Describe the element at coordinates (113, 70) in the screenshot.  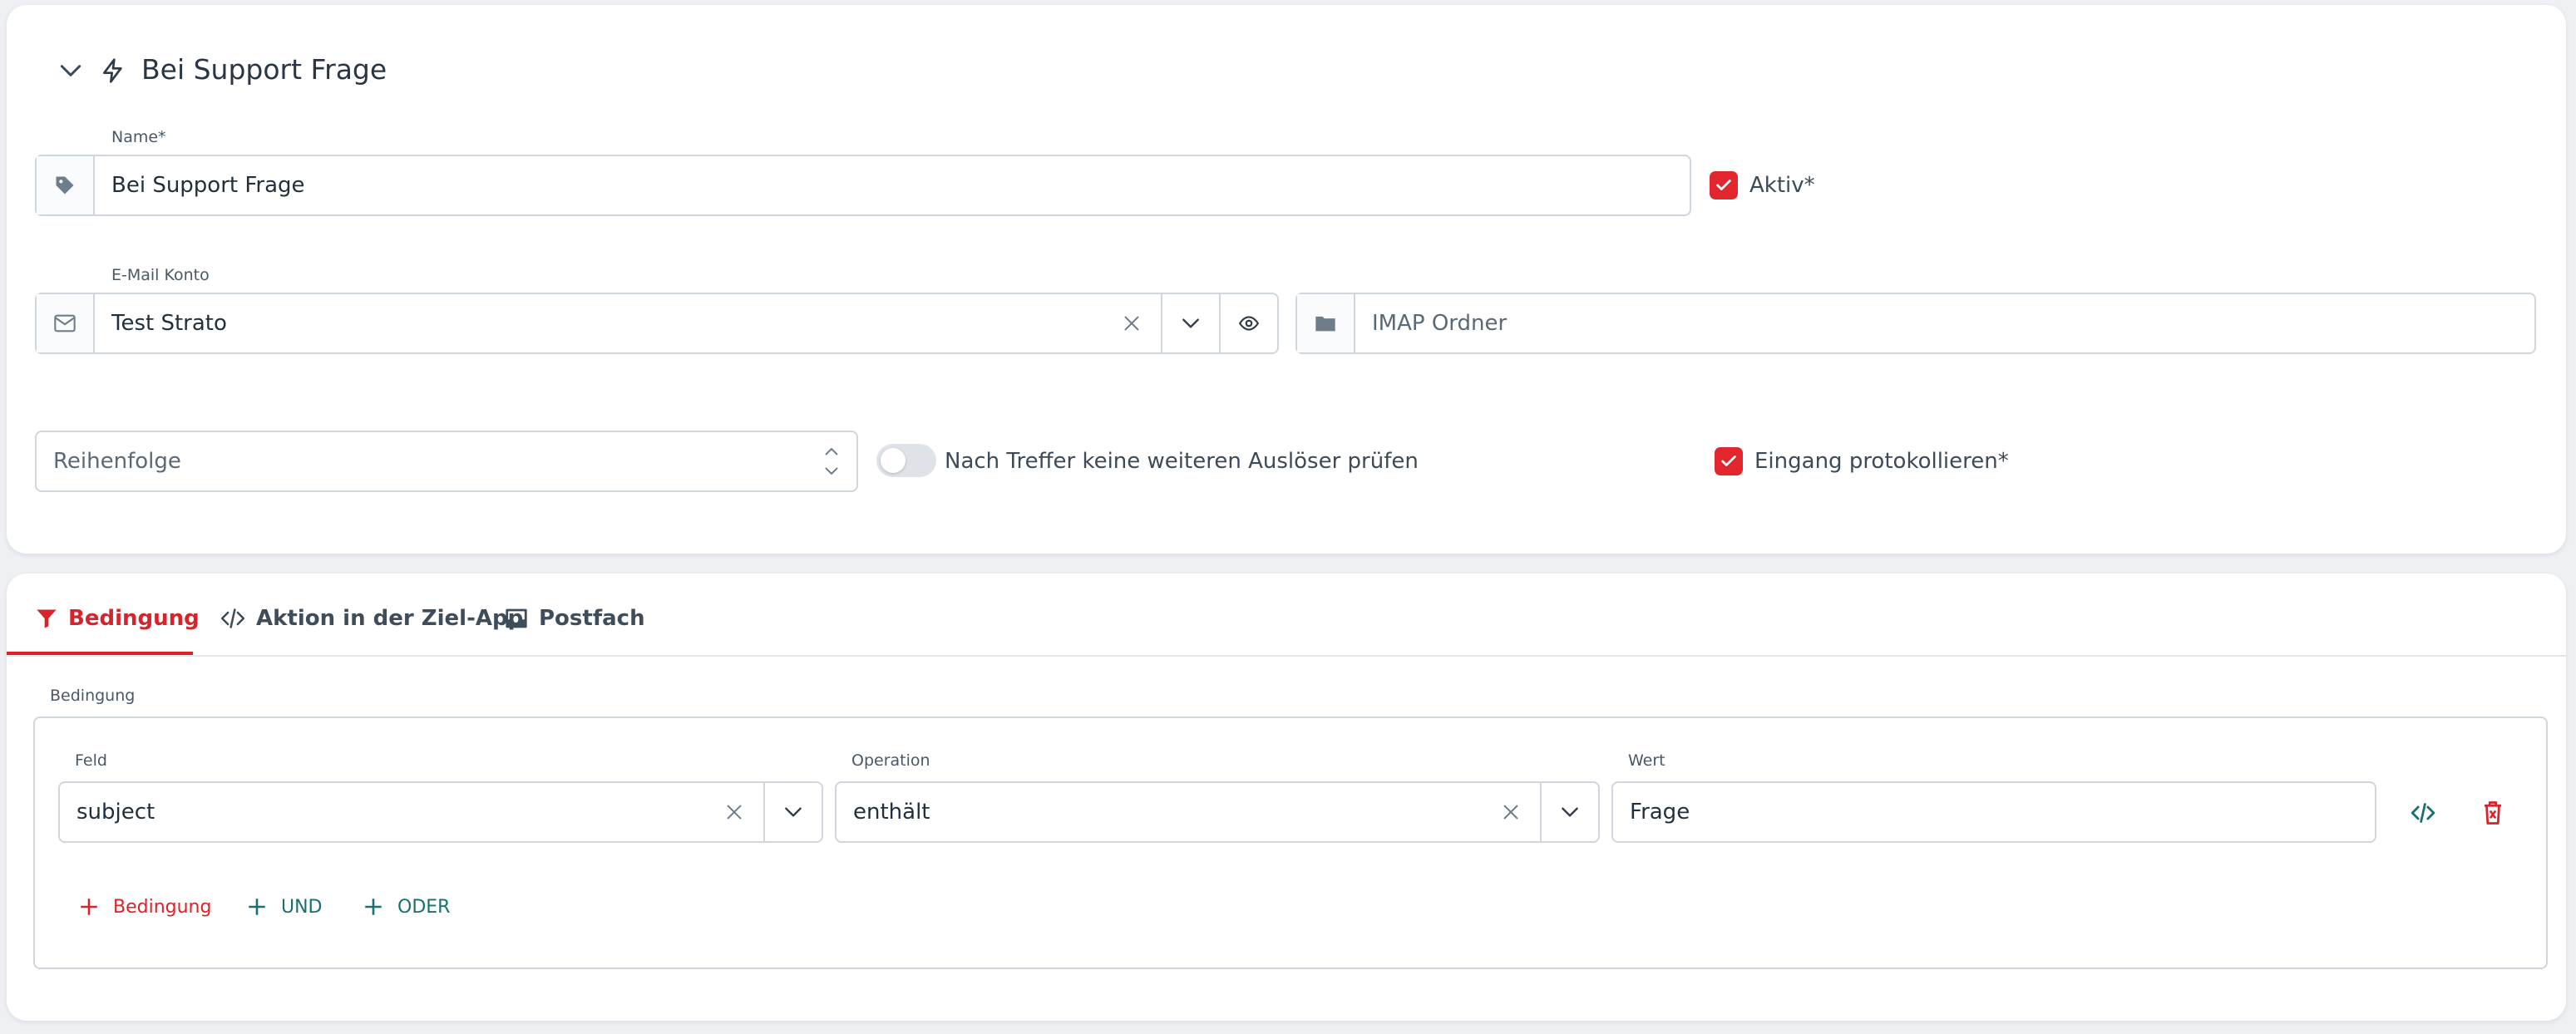
I see `bolt-icon` at that location.